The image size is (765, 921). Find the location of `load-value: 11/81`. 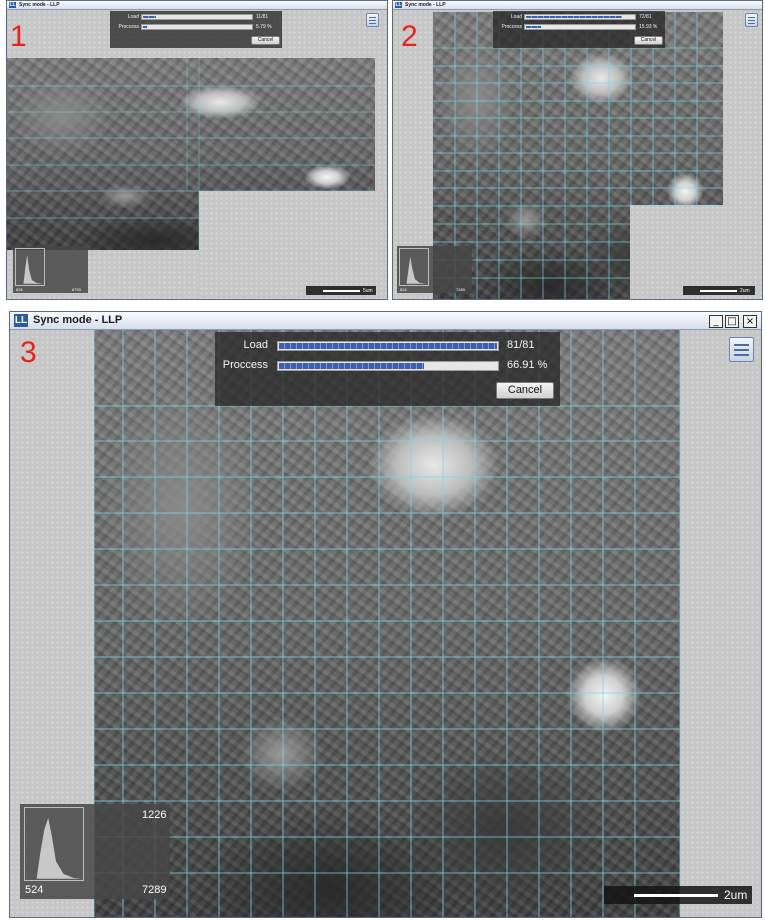

load-value: 11/81 is located at coordinates (262, 17).